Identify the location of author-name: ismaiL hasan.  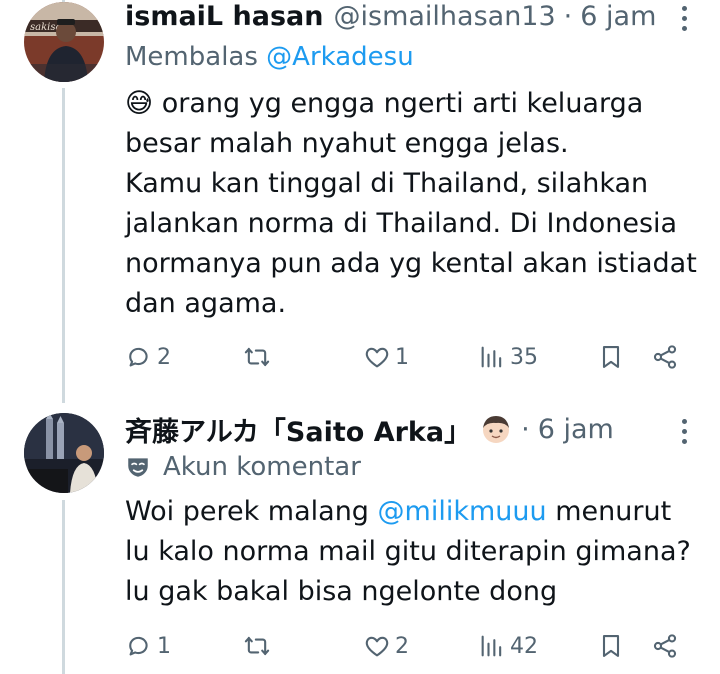
(224, 16).